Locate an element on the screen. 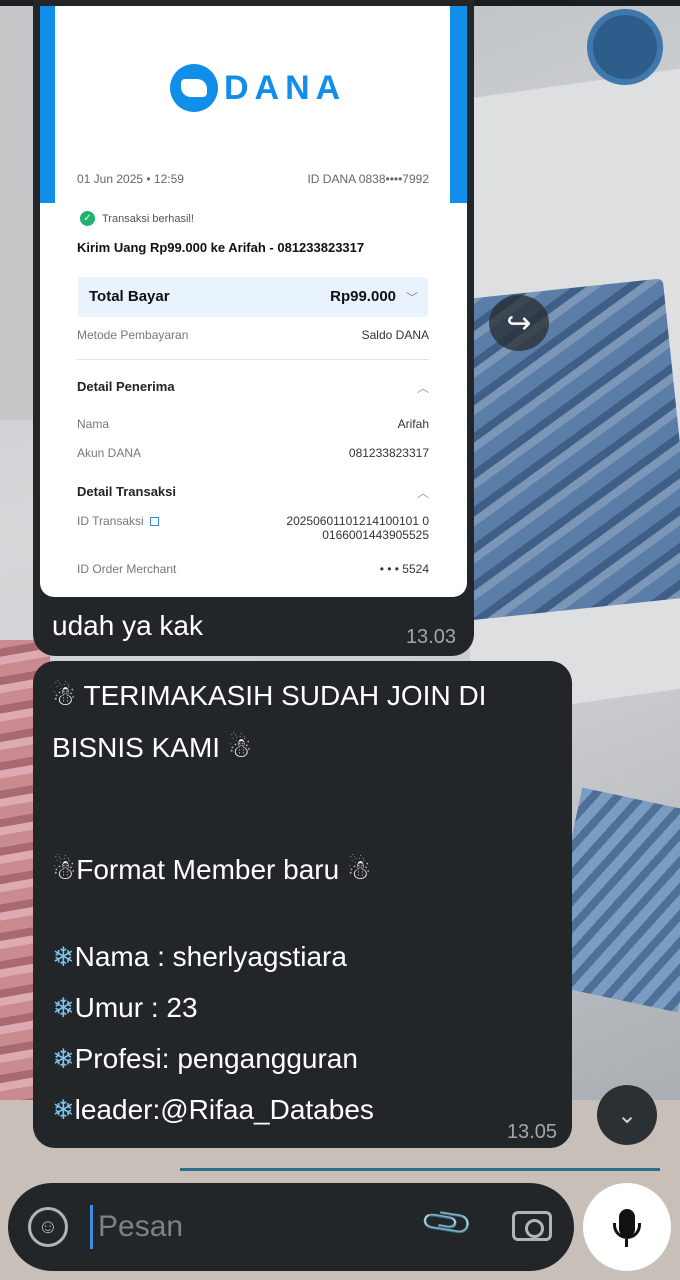 The height and width of the screenshot is (1280, 680). scroll-down-icon: ⌄ is located at coordinates (627, 1115).